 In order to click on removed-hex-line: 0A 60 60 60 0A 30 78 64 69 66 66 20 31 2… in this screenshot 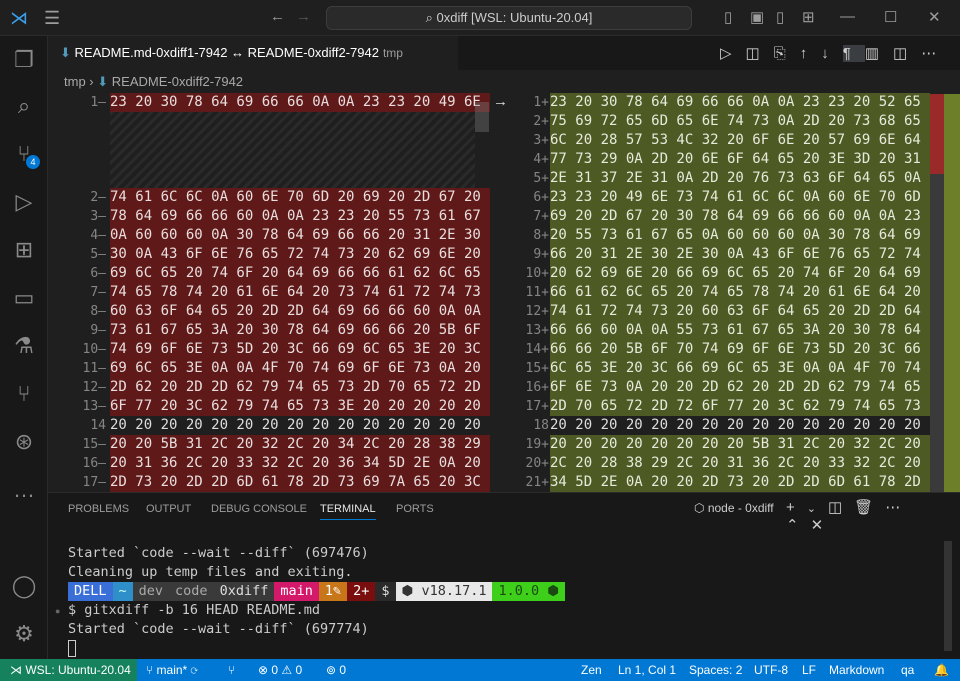, I will do `click(300, 235)`.